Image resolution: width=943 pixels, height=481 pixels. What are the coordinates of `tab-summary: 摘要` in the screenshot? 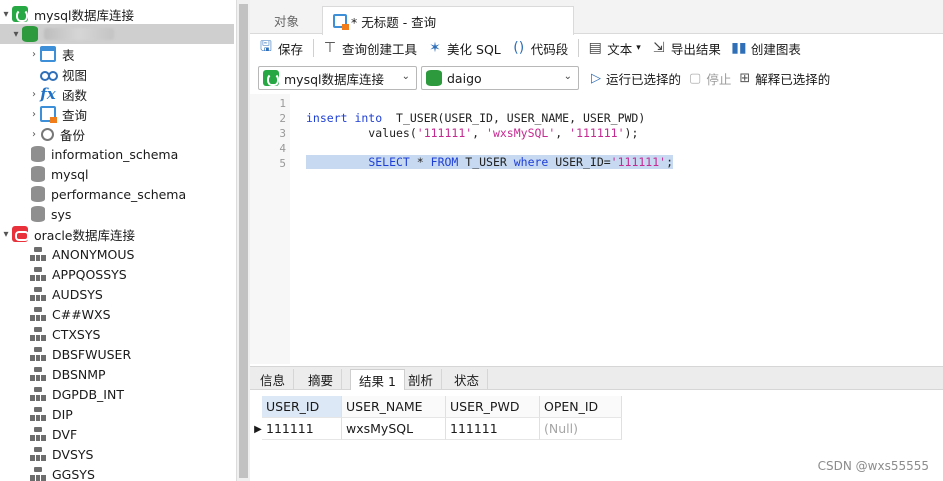 It's located at (321, 379).